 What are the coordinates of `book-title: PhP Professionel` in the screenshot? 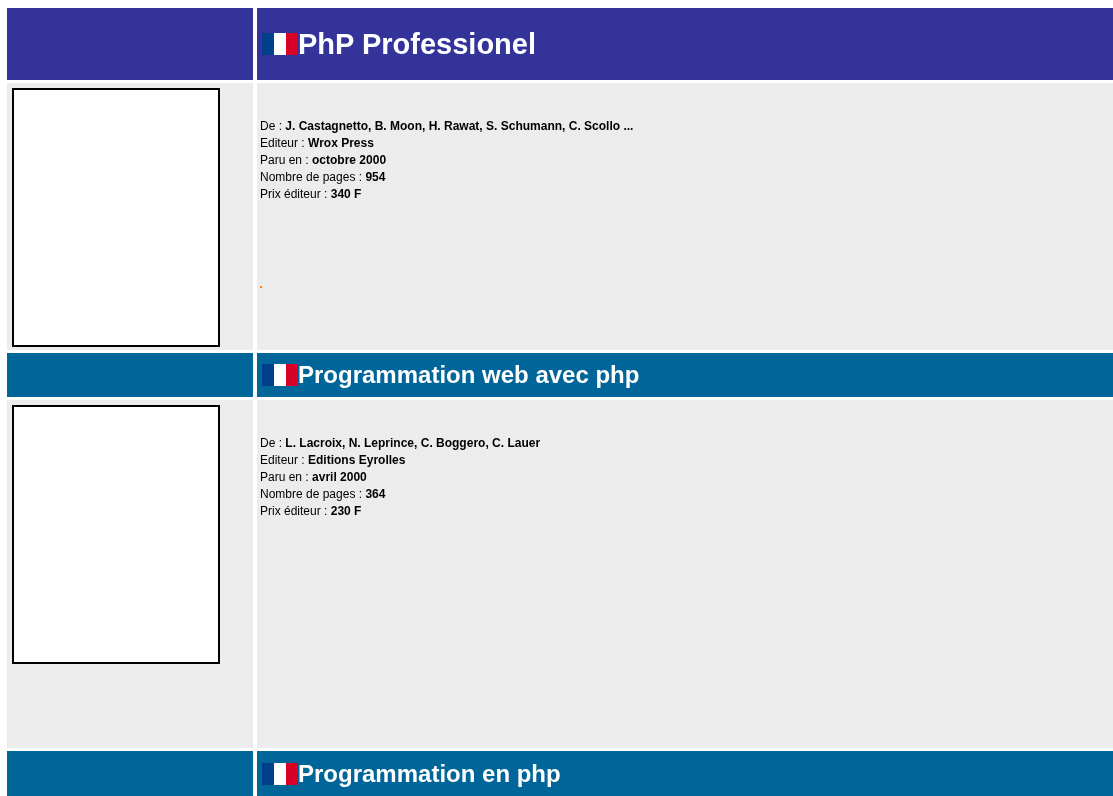 It's located at (417, 44).